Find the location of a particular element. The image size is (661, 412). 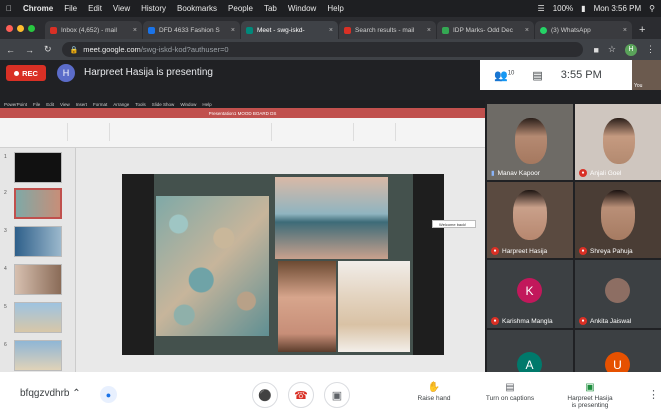

presenting-banner: Harpreet Hasija is presenting is located at coordinates (148, 72).